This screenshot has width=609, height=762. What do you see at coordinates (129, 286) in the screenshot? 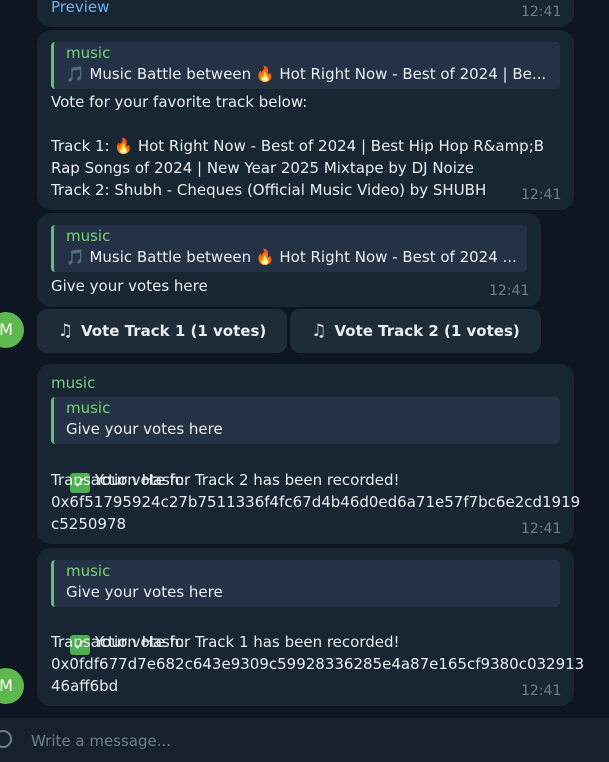
I see `message-text: Give your votes here` at bounding box center [129, 286].